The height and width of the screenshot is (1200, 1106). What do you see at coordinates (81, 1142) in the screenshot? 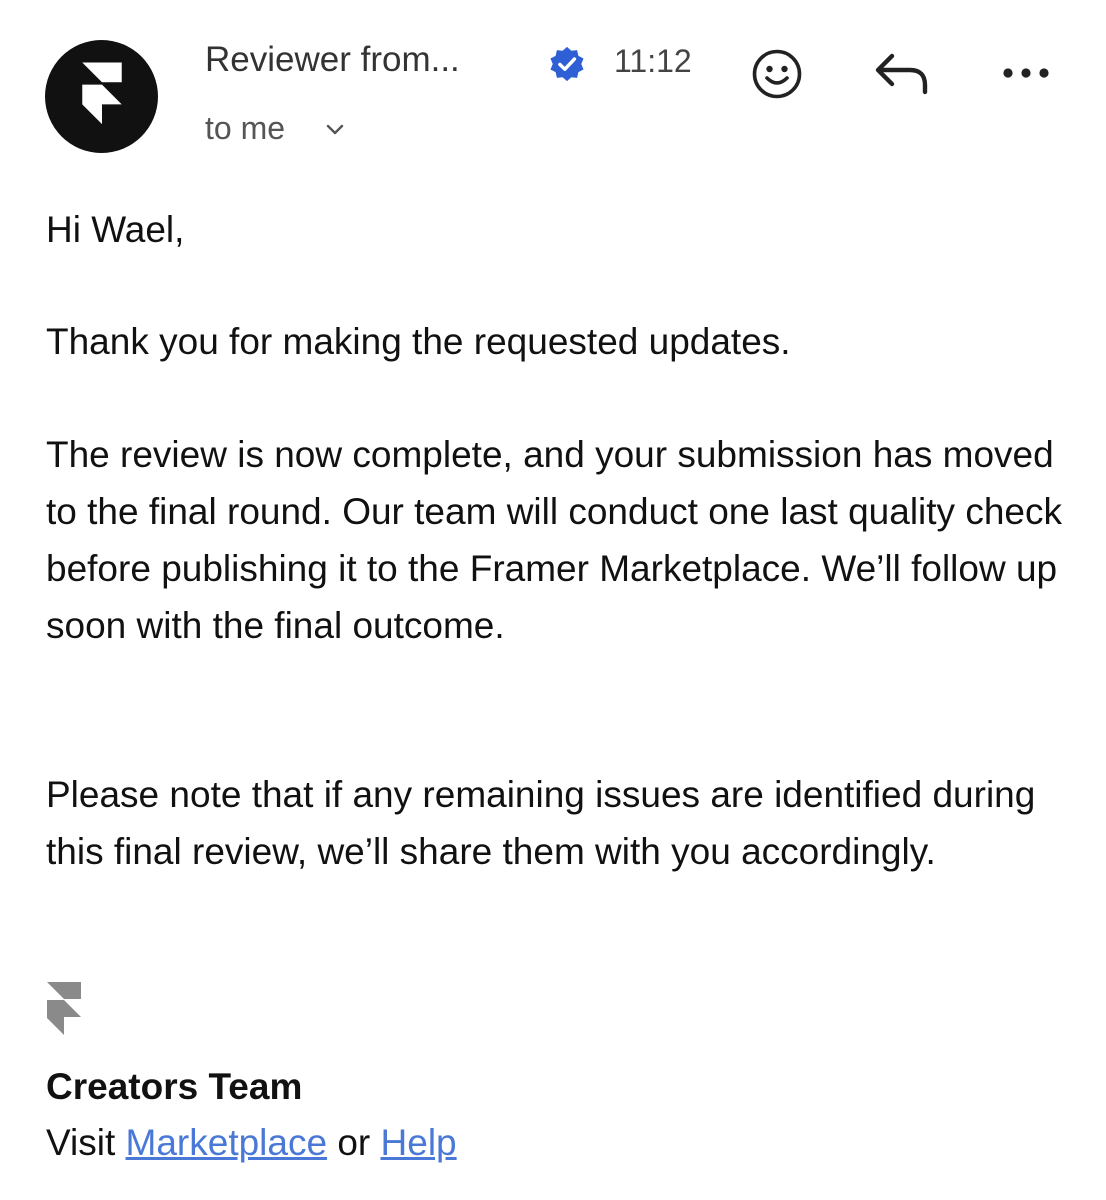
I see `visit-label: Visit` at bounding box center [81, 1142].